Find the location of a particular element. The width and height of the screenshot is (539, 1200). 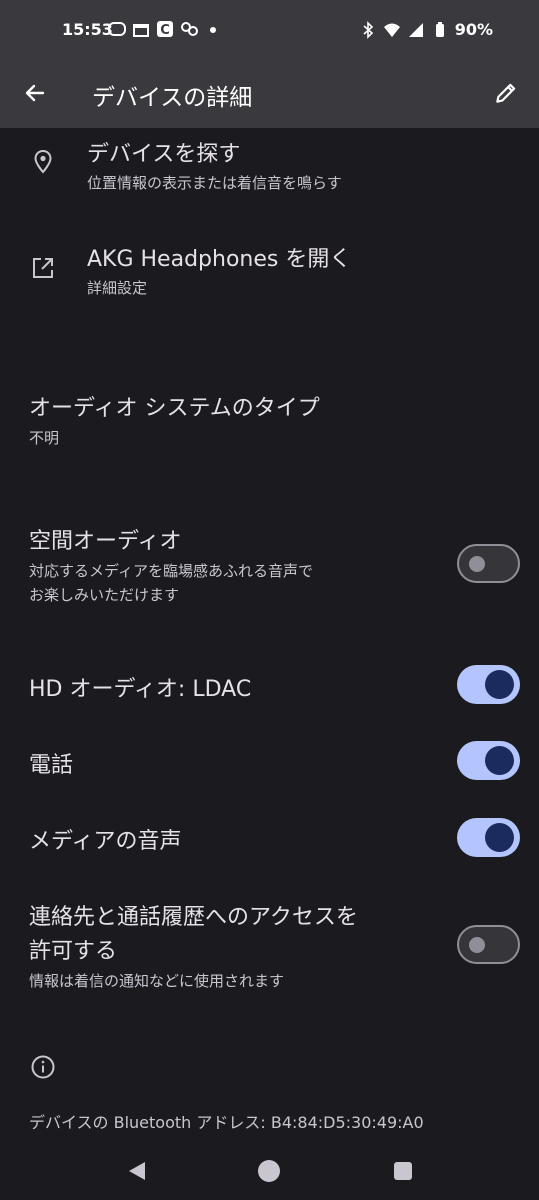

c-app-icon: C is located at coordinates (165, 29).